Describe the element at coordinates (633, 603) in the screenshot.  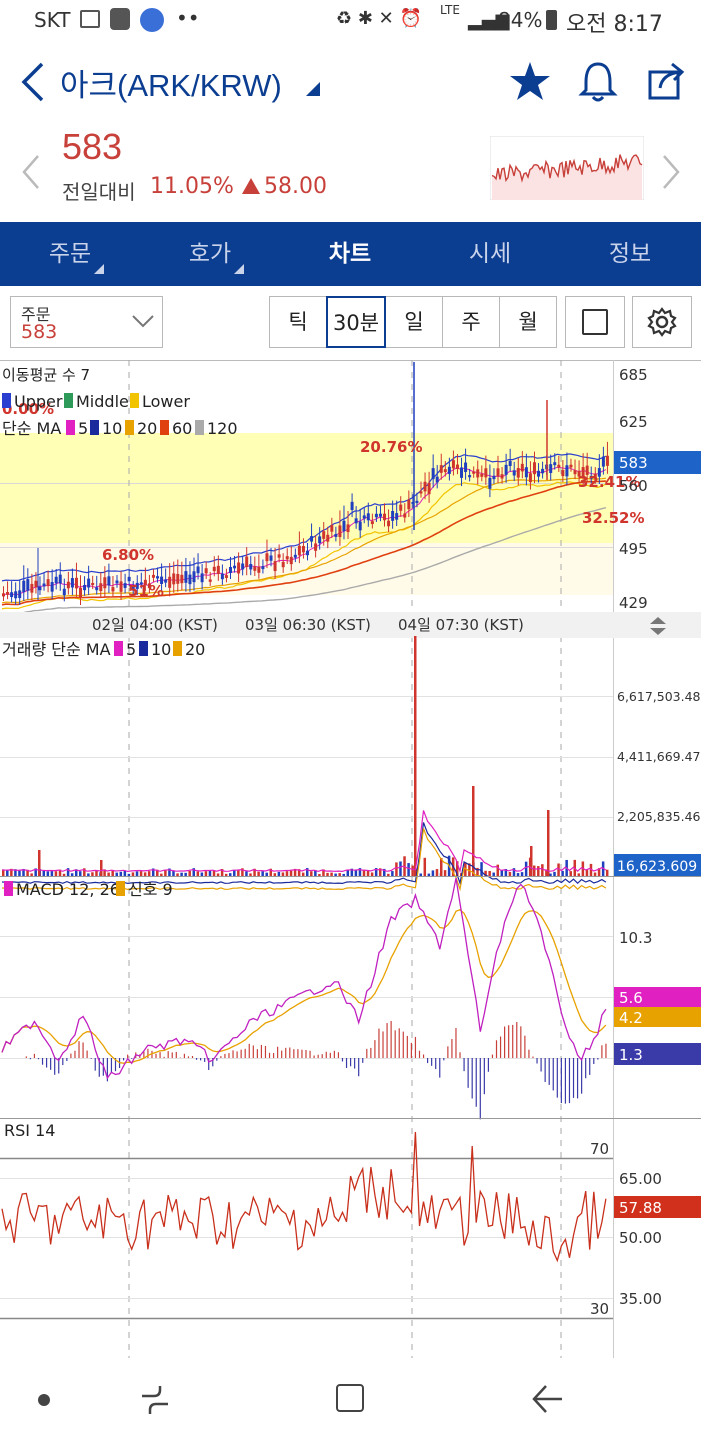
I see `price-y-tick: 429` at that location.